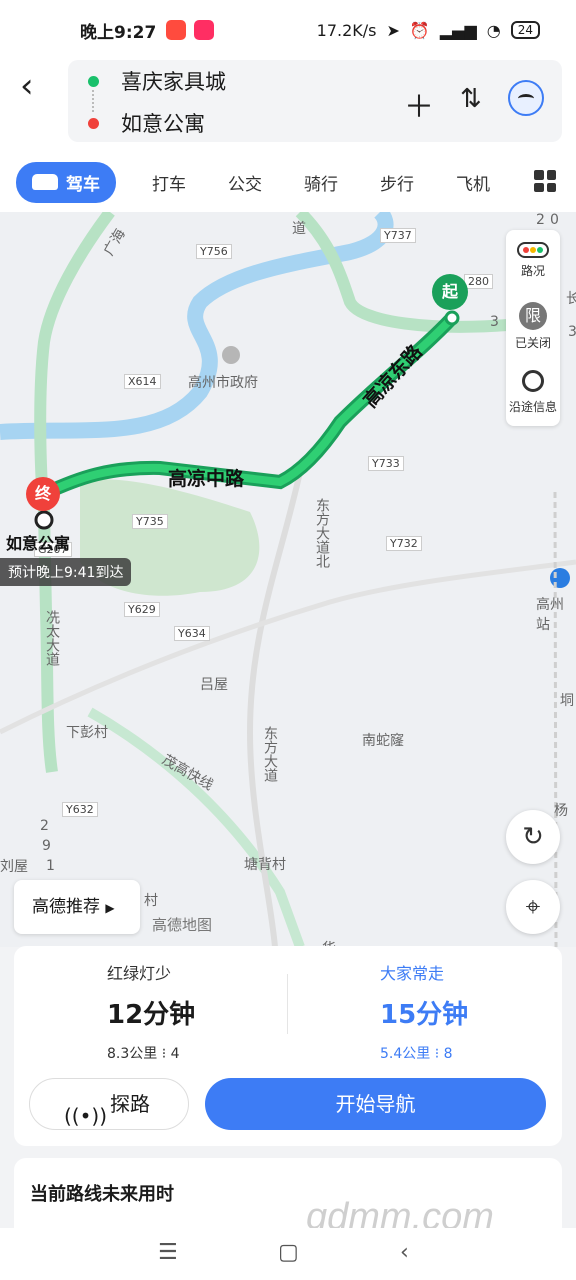  What do you see at coordinates (405, 1054) in the screenshot?
I see `route-distance: 5.4公里` at bounding box center [405, 1054].